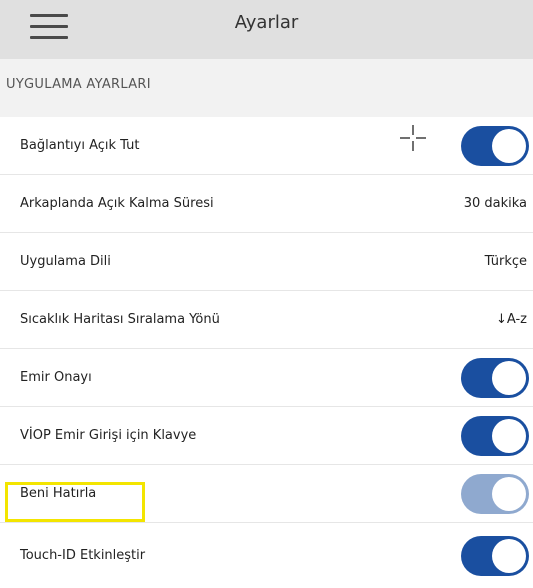  What do you see at coordinates (506, 262) in the screenshot?
I see `setting-value: Türkçe` at bounding box center [506, 262].